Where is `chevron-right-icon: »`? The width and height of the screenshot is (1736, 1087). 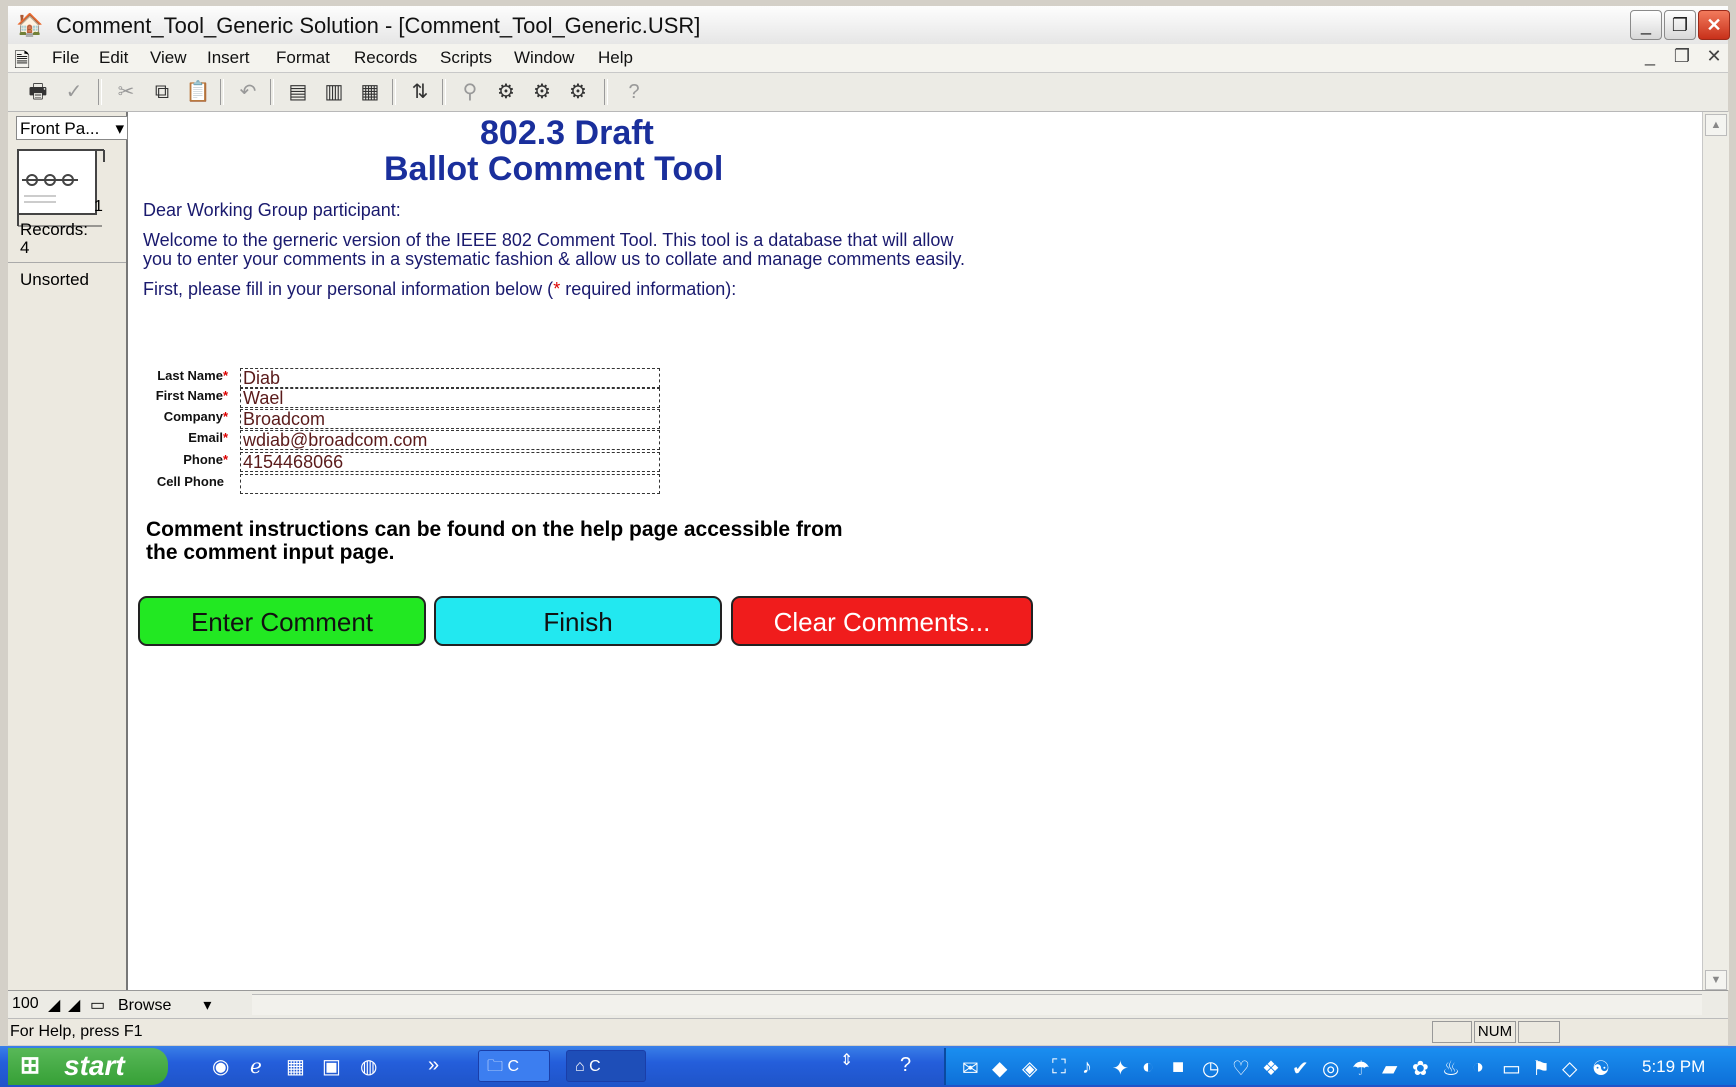 chevron-right-icon: » is located at coordinates (433, 1065).